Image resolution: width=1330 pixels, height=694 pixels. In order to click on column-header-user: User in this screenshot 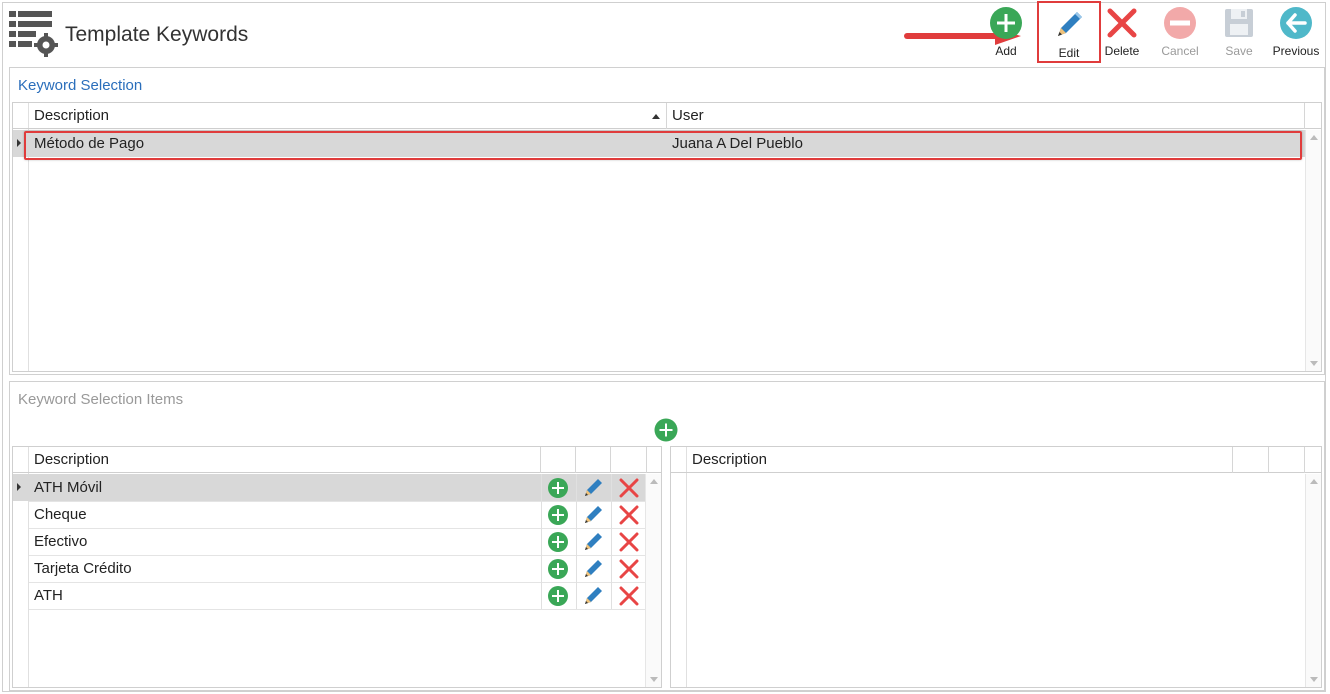, I will do `click(986, 116)`.